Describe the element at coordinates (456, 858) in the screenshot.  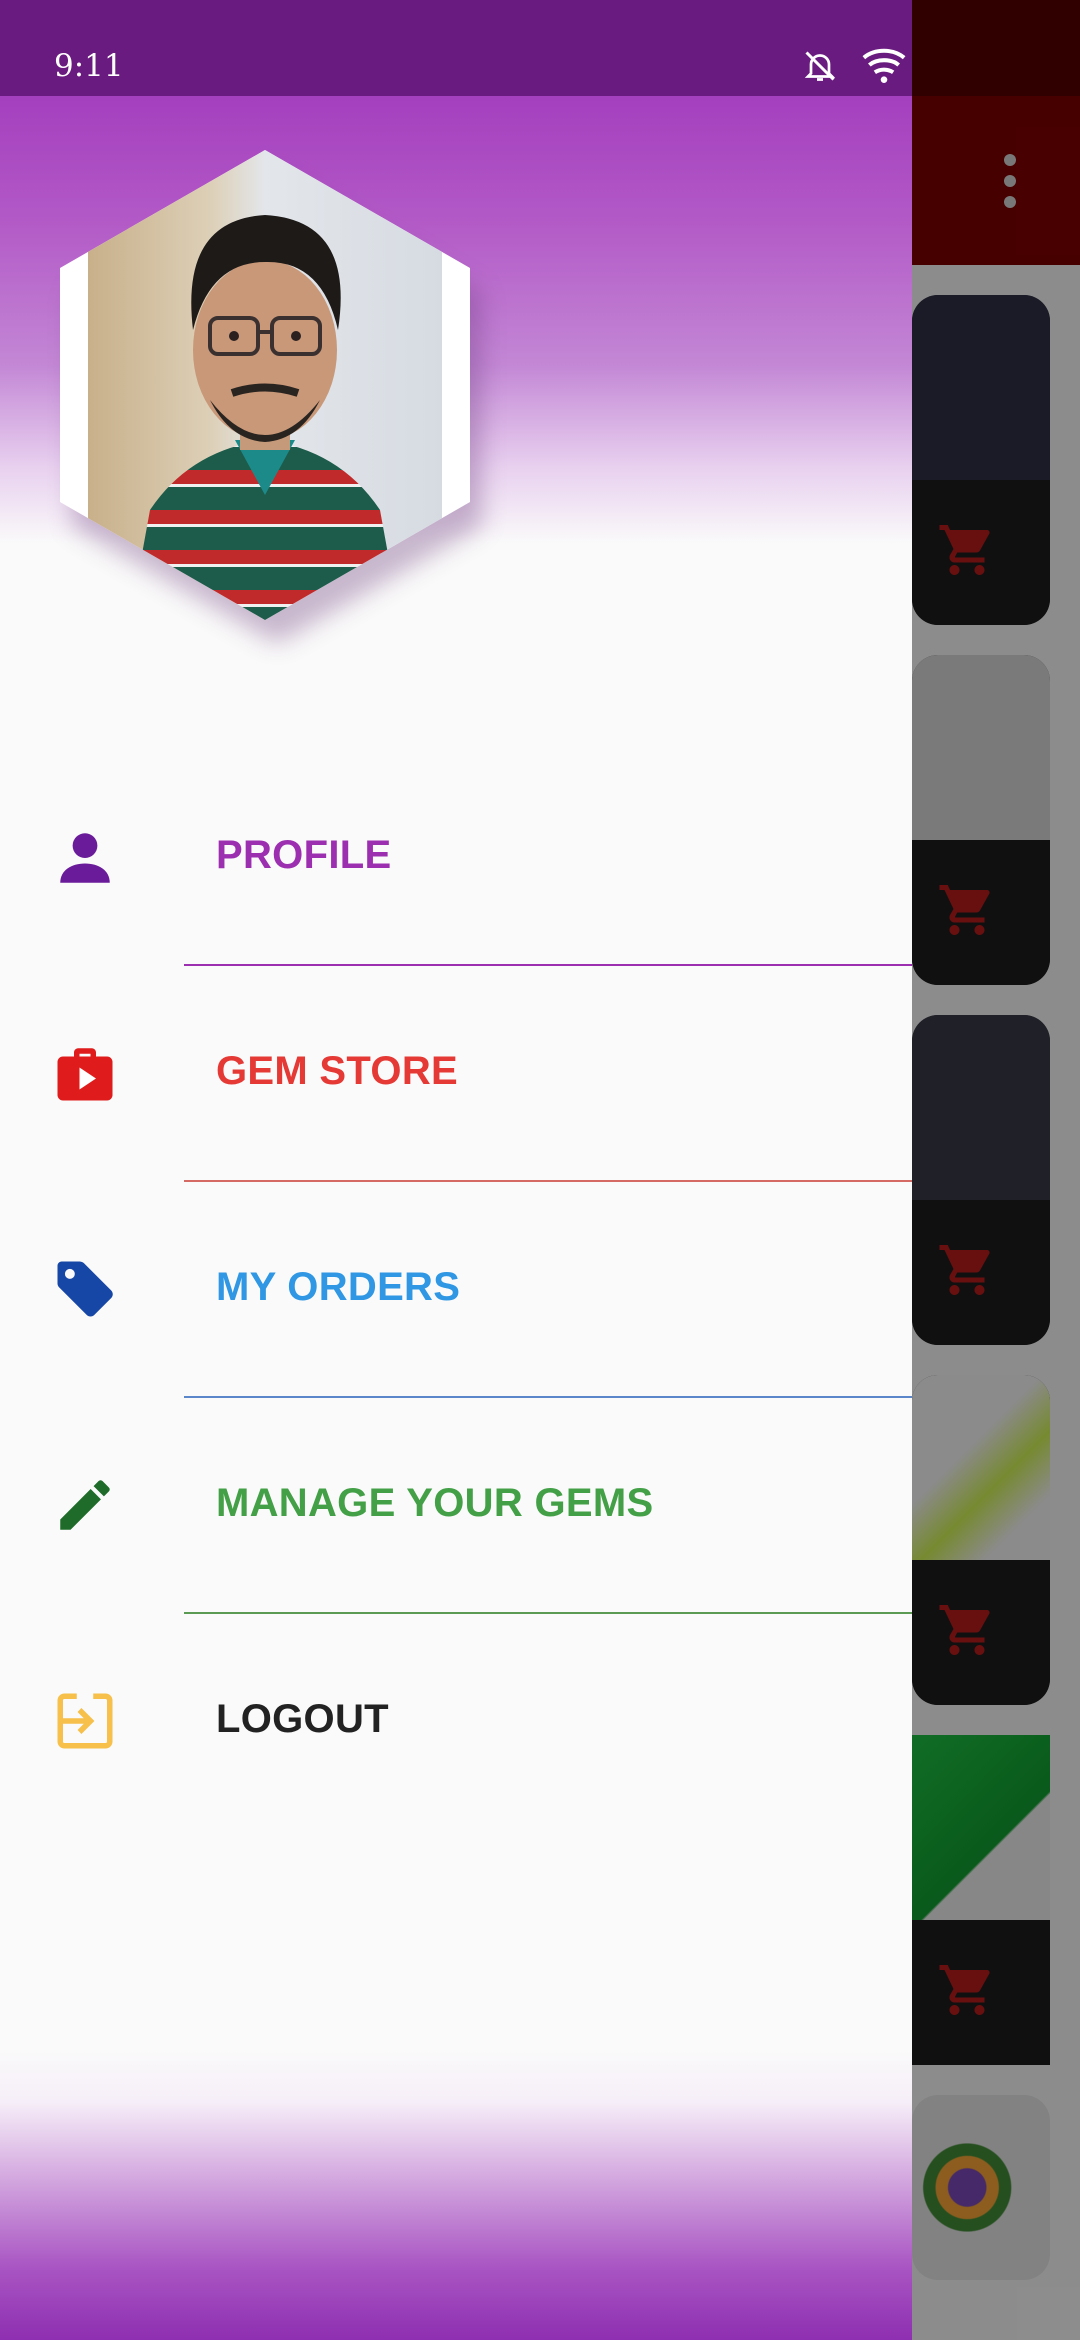
I see `menu-item-profile: PROFILE` at that location.